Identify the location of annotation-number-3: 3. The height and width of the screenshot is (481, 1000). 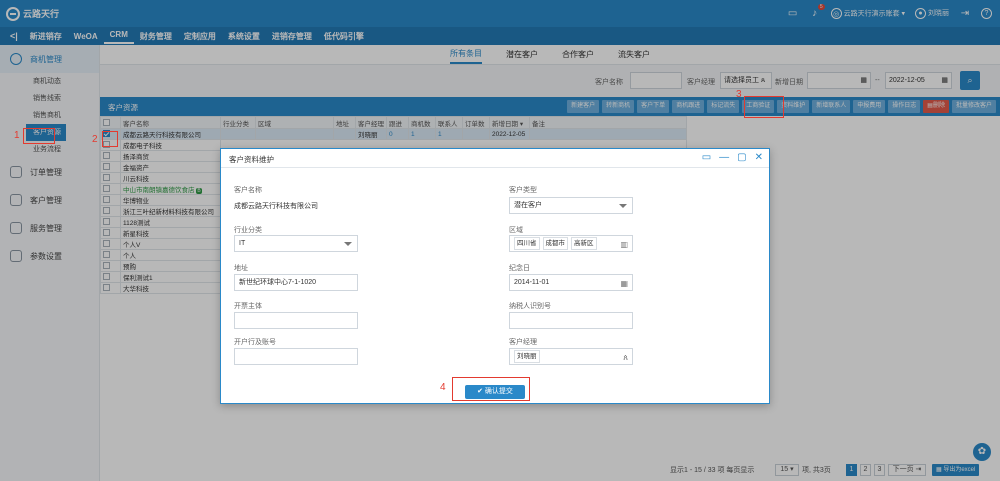
(739, 94).